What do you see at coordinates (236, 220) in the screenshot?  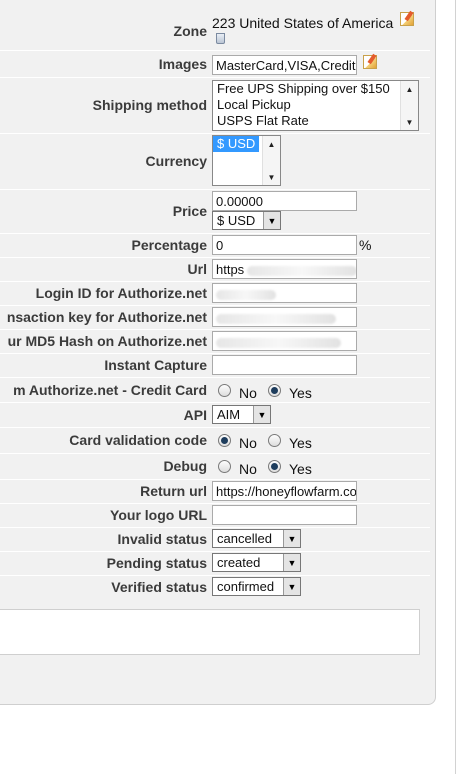 I see `price-currency-value: $ USD` at bounding box center [236, 220].